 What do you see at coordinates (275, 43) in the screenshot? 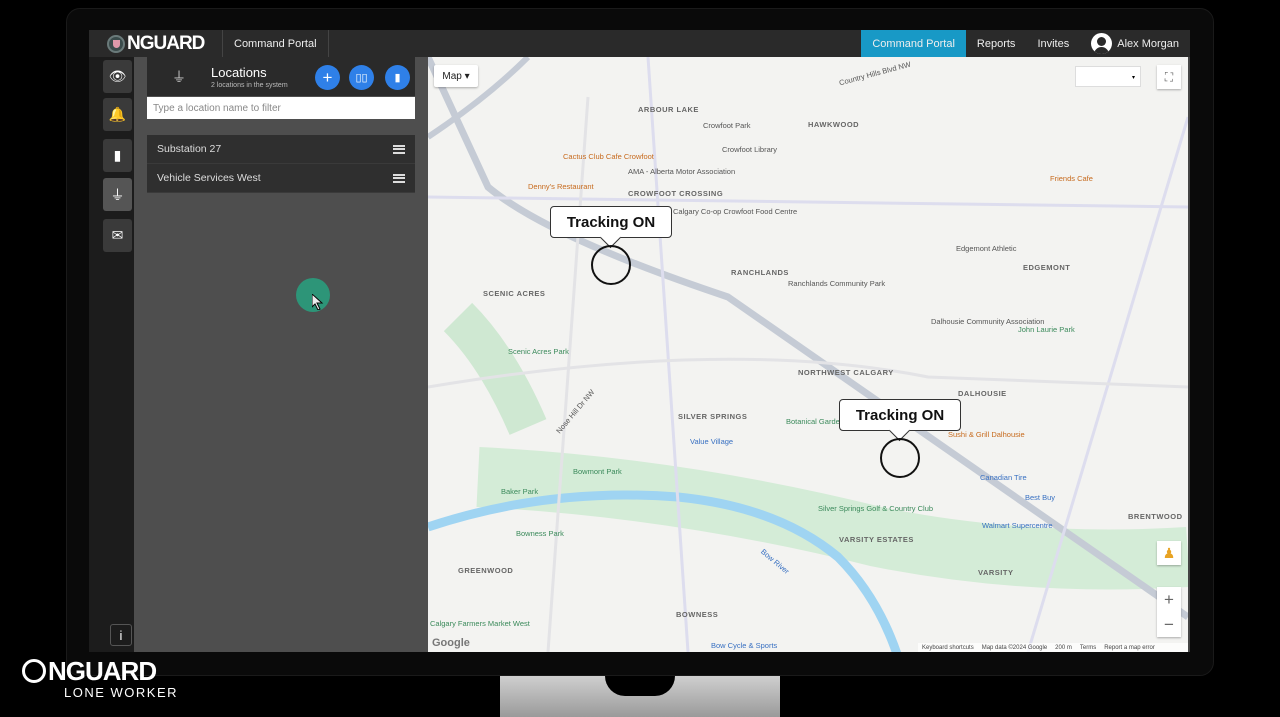
I see `app-title: Command Portal` at bounding box center [275, 43].